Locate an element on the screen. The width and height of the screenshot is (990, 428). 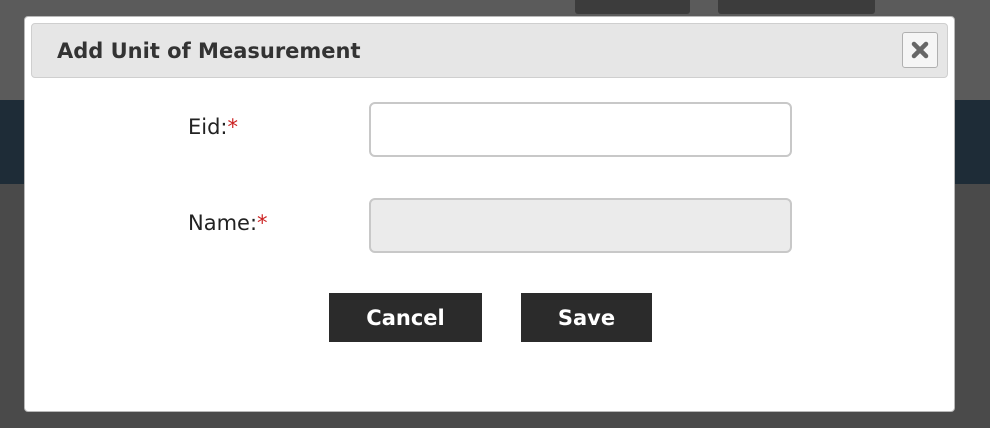
name-label: Name:* is located at coordinates (228, 223).